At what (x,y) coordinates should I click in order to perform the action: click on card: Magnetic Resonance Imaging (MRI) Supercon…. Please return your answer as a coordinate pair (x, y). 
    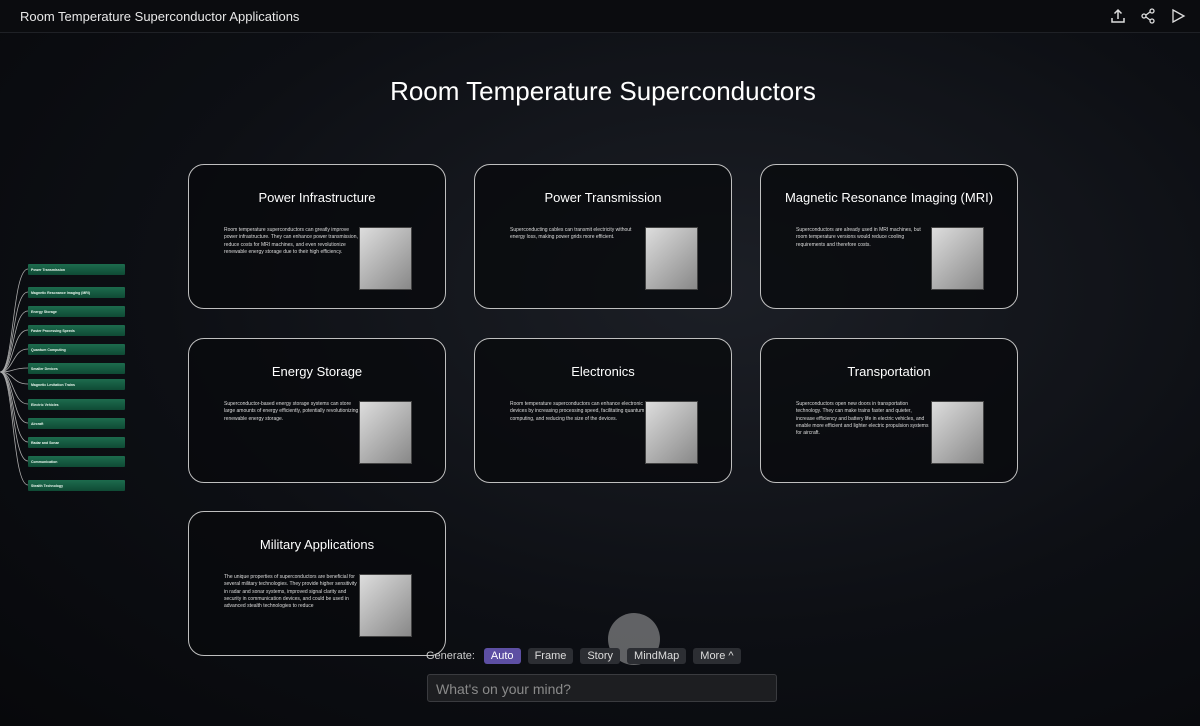
    Looking at the image, I should click on (889, 236).